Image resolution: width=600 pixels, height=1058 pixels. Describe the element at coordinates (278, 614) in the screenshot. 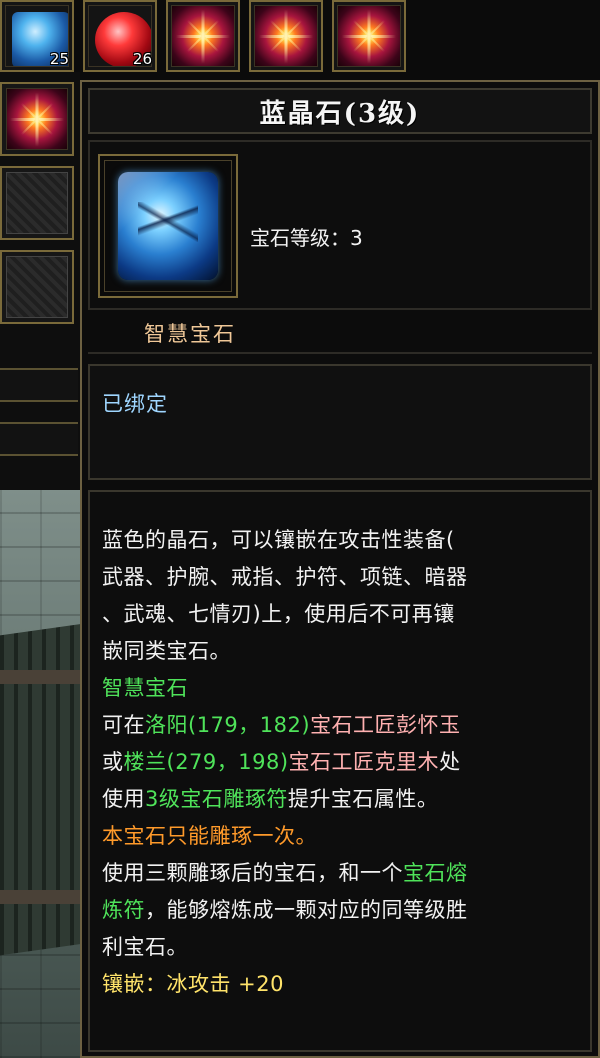

I see `description-line: 、武魂、七情刃)上，使用后不可再镶` at that location.